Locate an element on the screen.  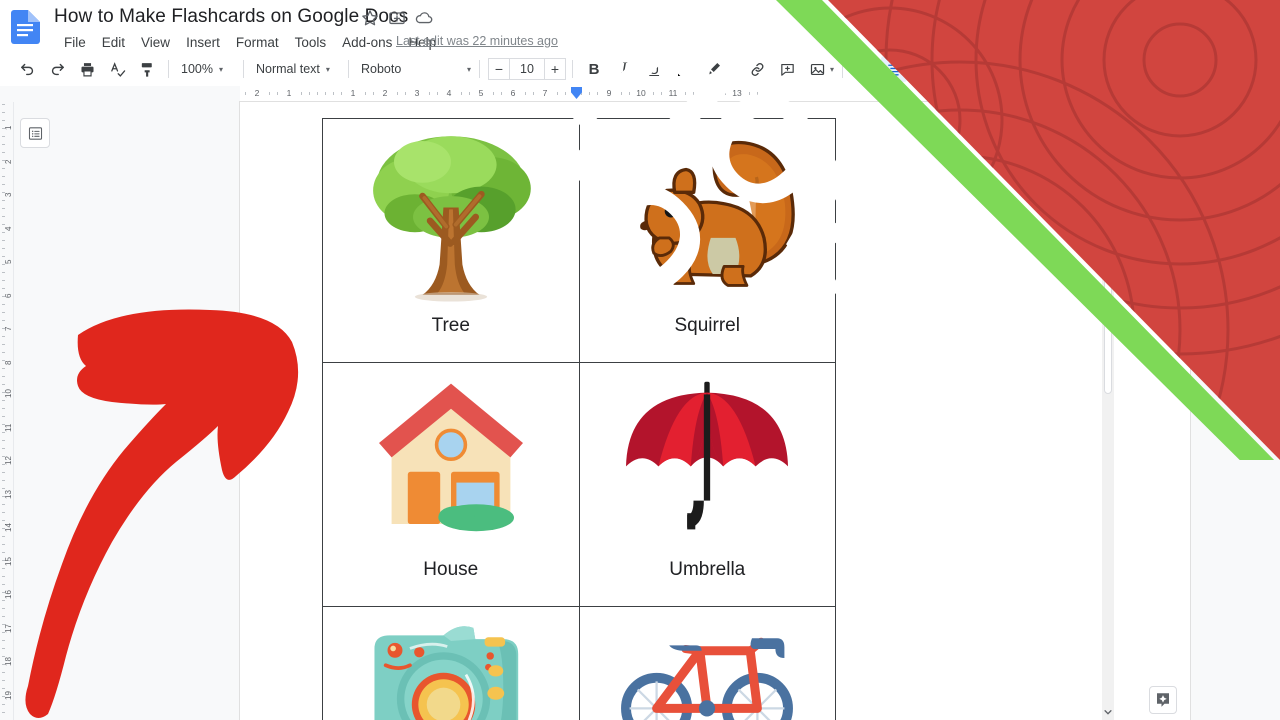
flashcard-cell-camera is located at coordinates (451, 663).